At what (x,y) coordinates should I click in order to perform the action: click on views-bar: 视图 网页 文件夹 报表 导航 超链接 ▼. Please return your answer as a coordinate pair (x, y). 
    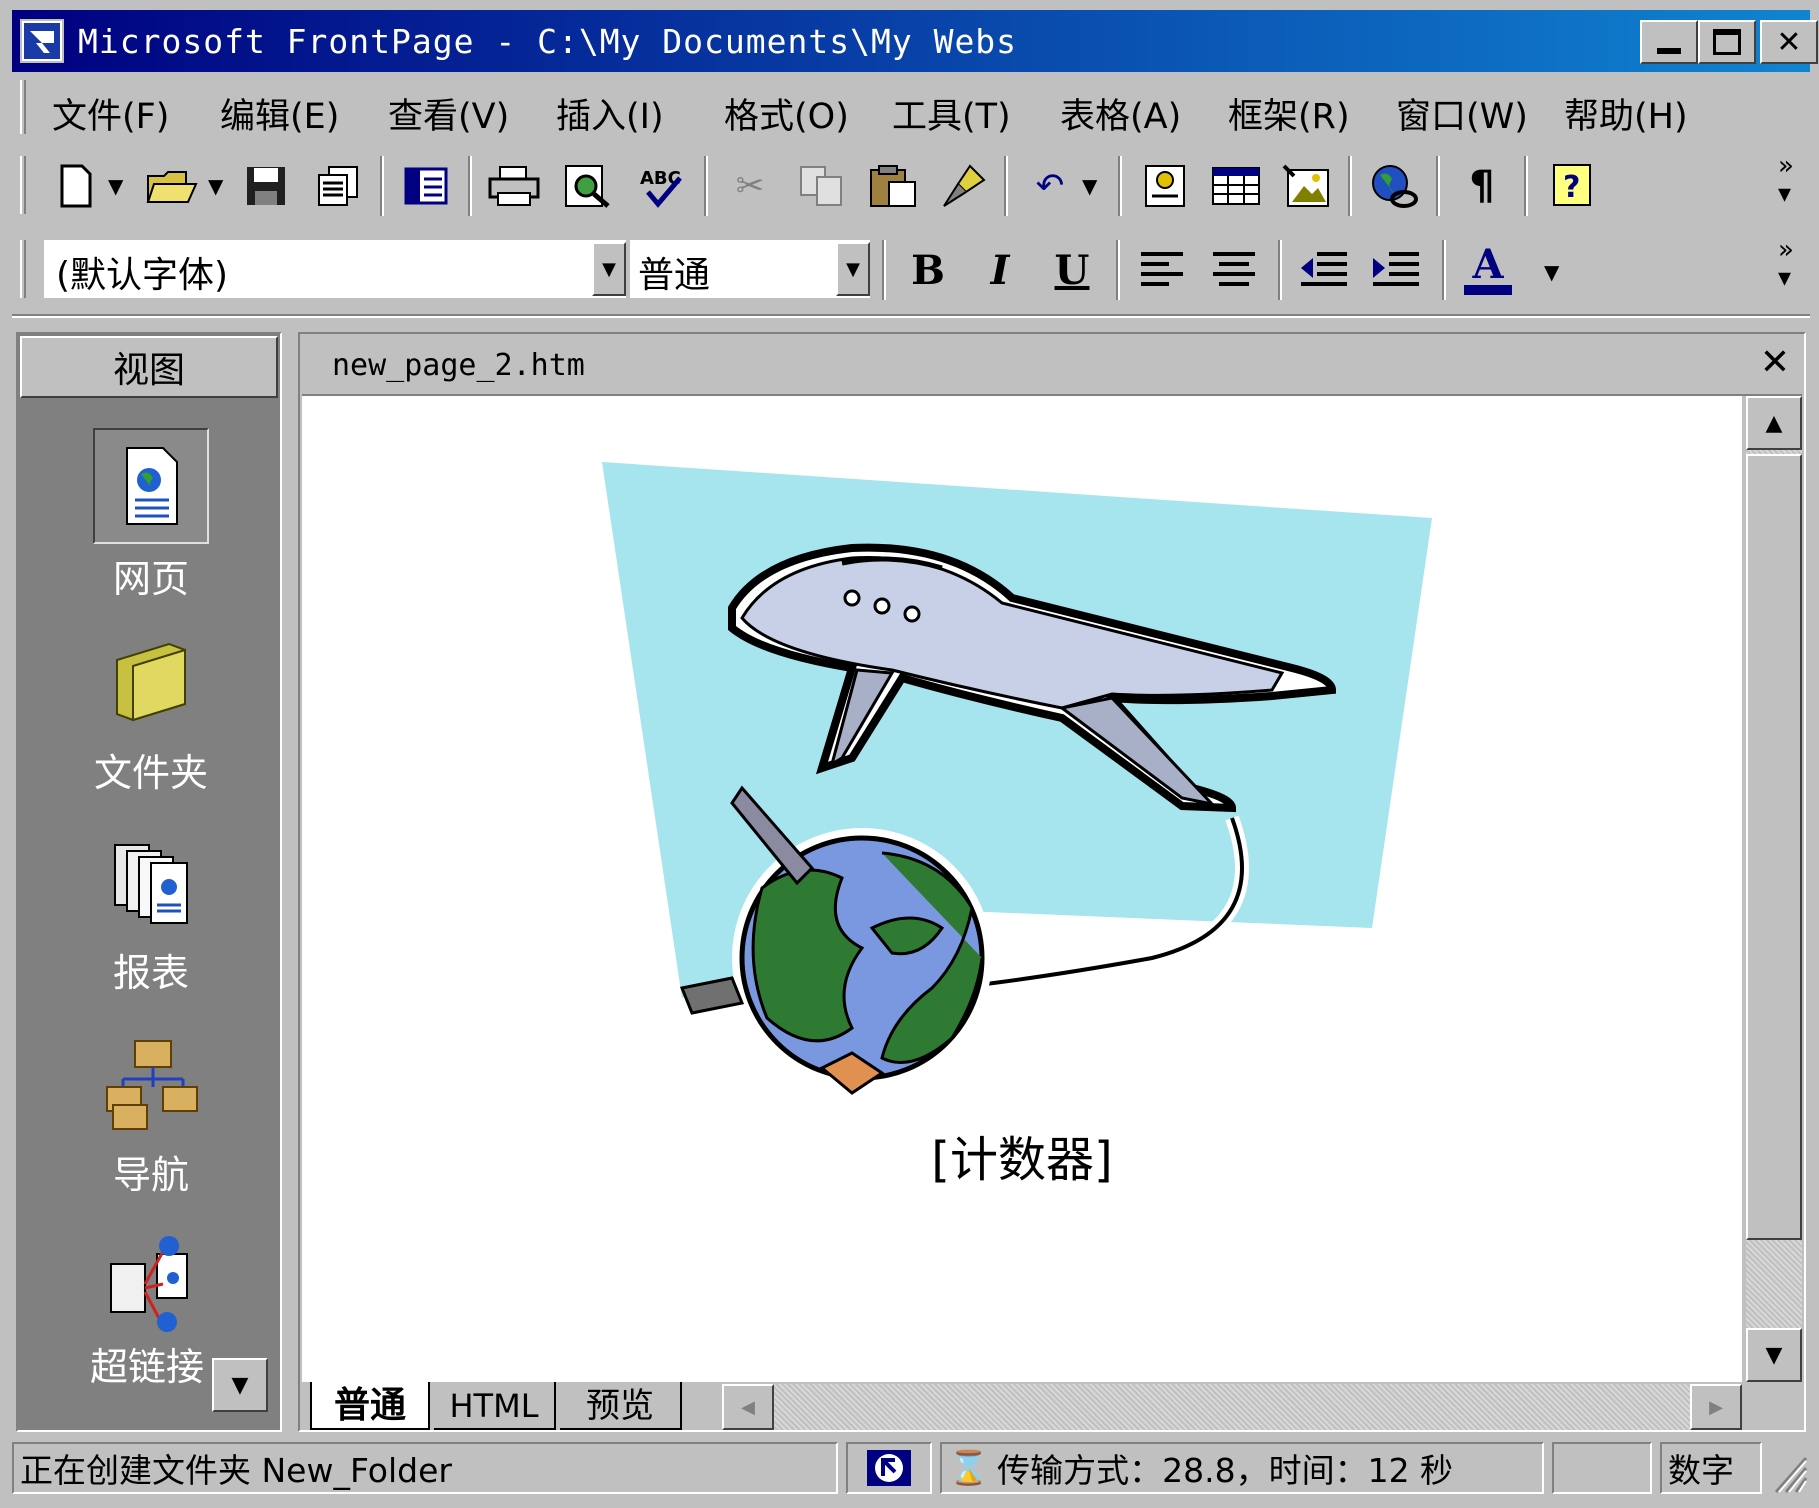
    Looking at the image, I should click on (149, 882).